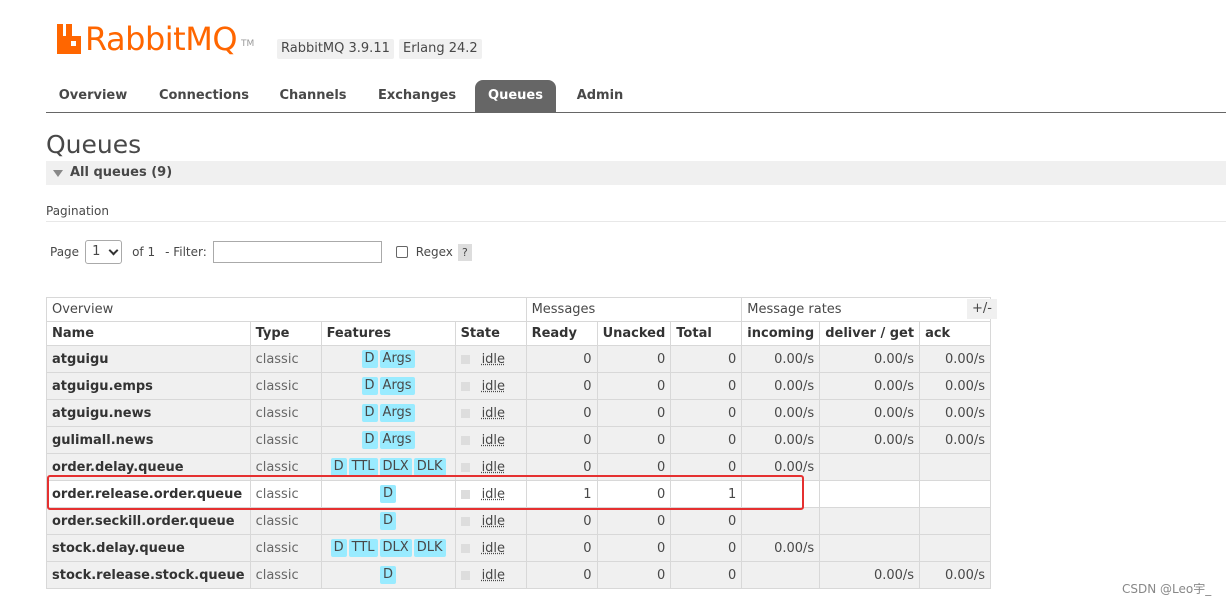  Describe the element at coordinates (955, 548) in the screenshot. I see `ack-rate` at that location.